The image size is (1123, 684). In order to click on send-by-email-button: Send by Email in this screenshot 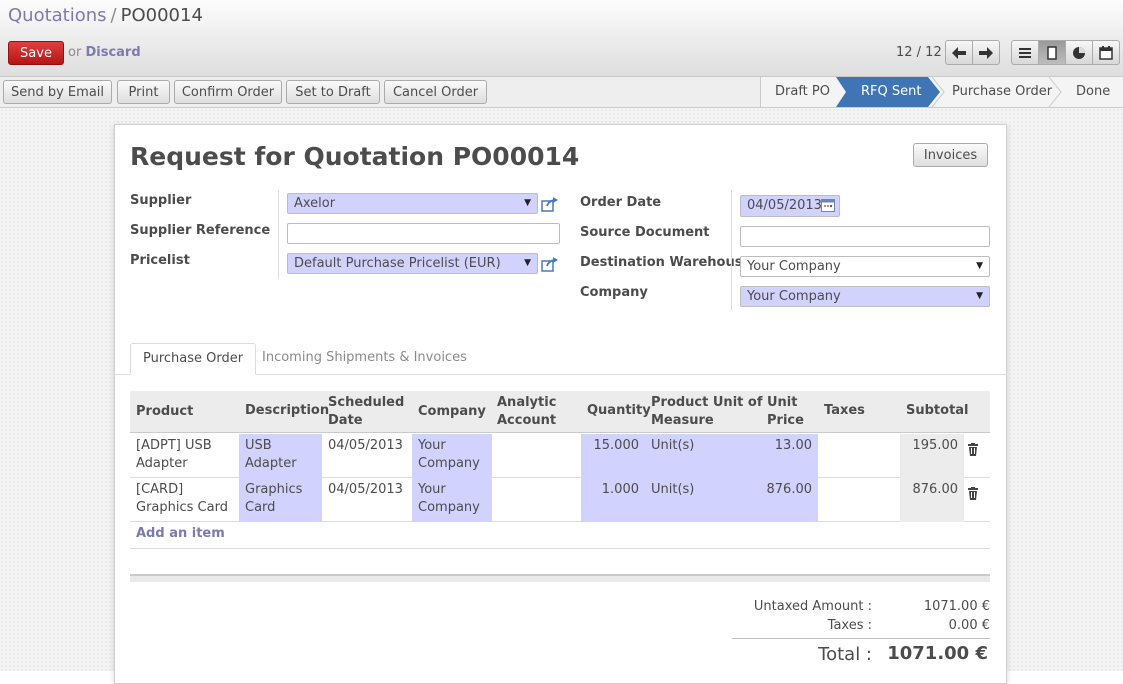, I will do `click(57, 92)`.